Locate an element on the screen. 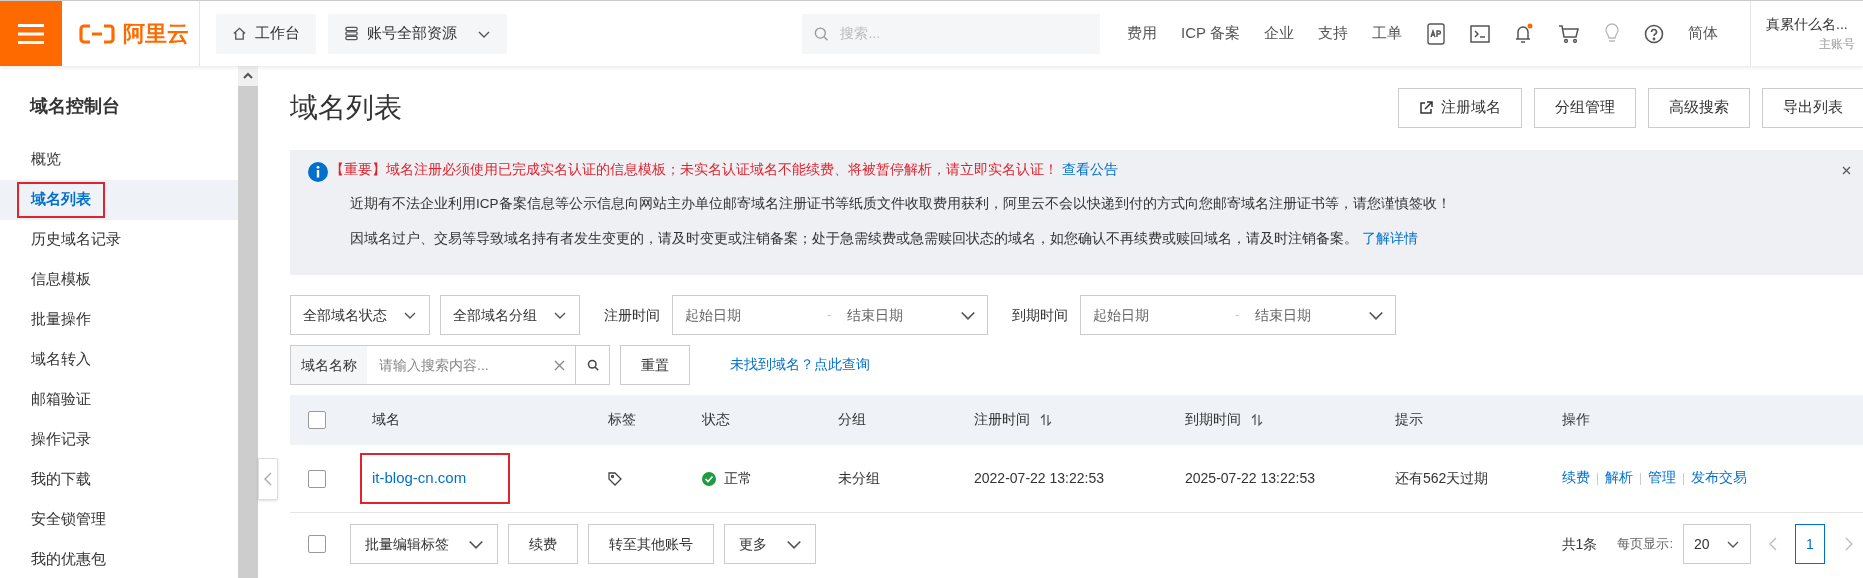 This screenshot has width=1863, height=578. tag-icon is located at coordinates (615, 478).